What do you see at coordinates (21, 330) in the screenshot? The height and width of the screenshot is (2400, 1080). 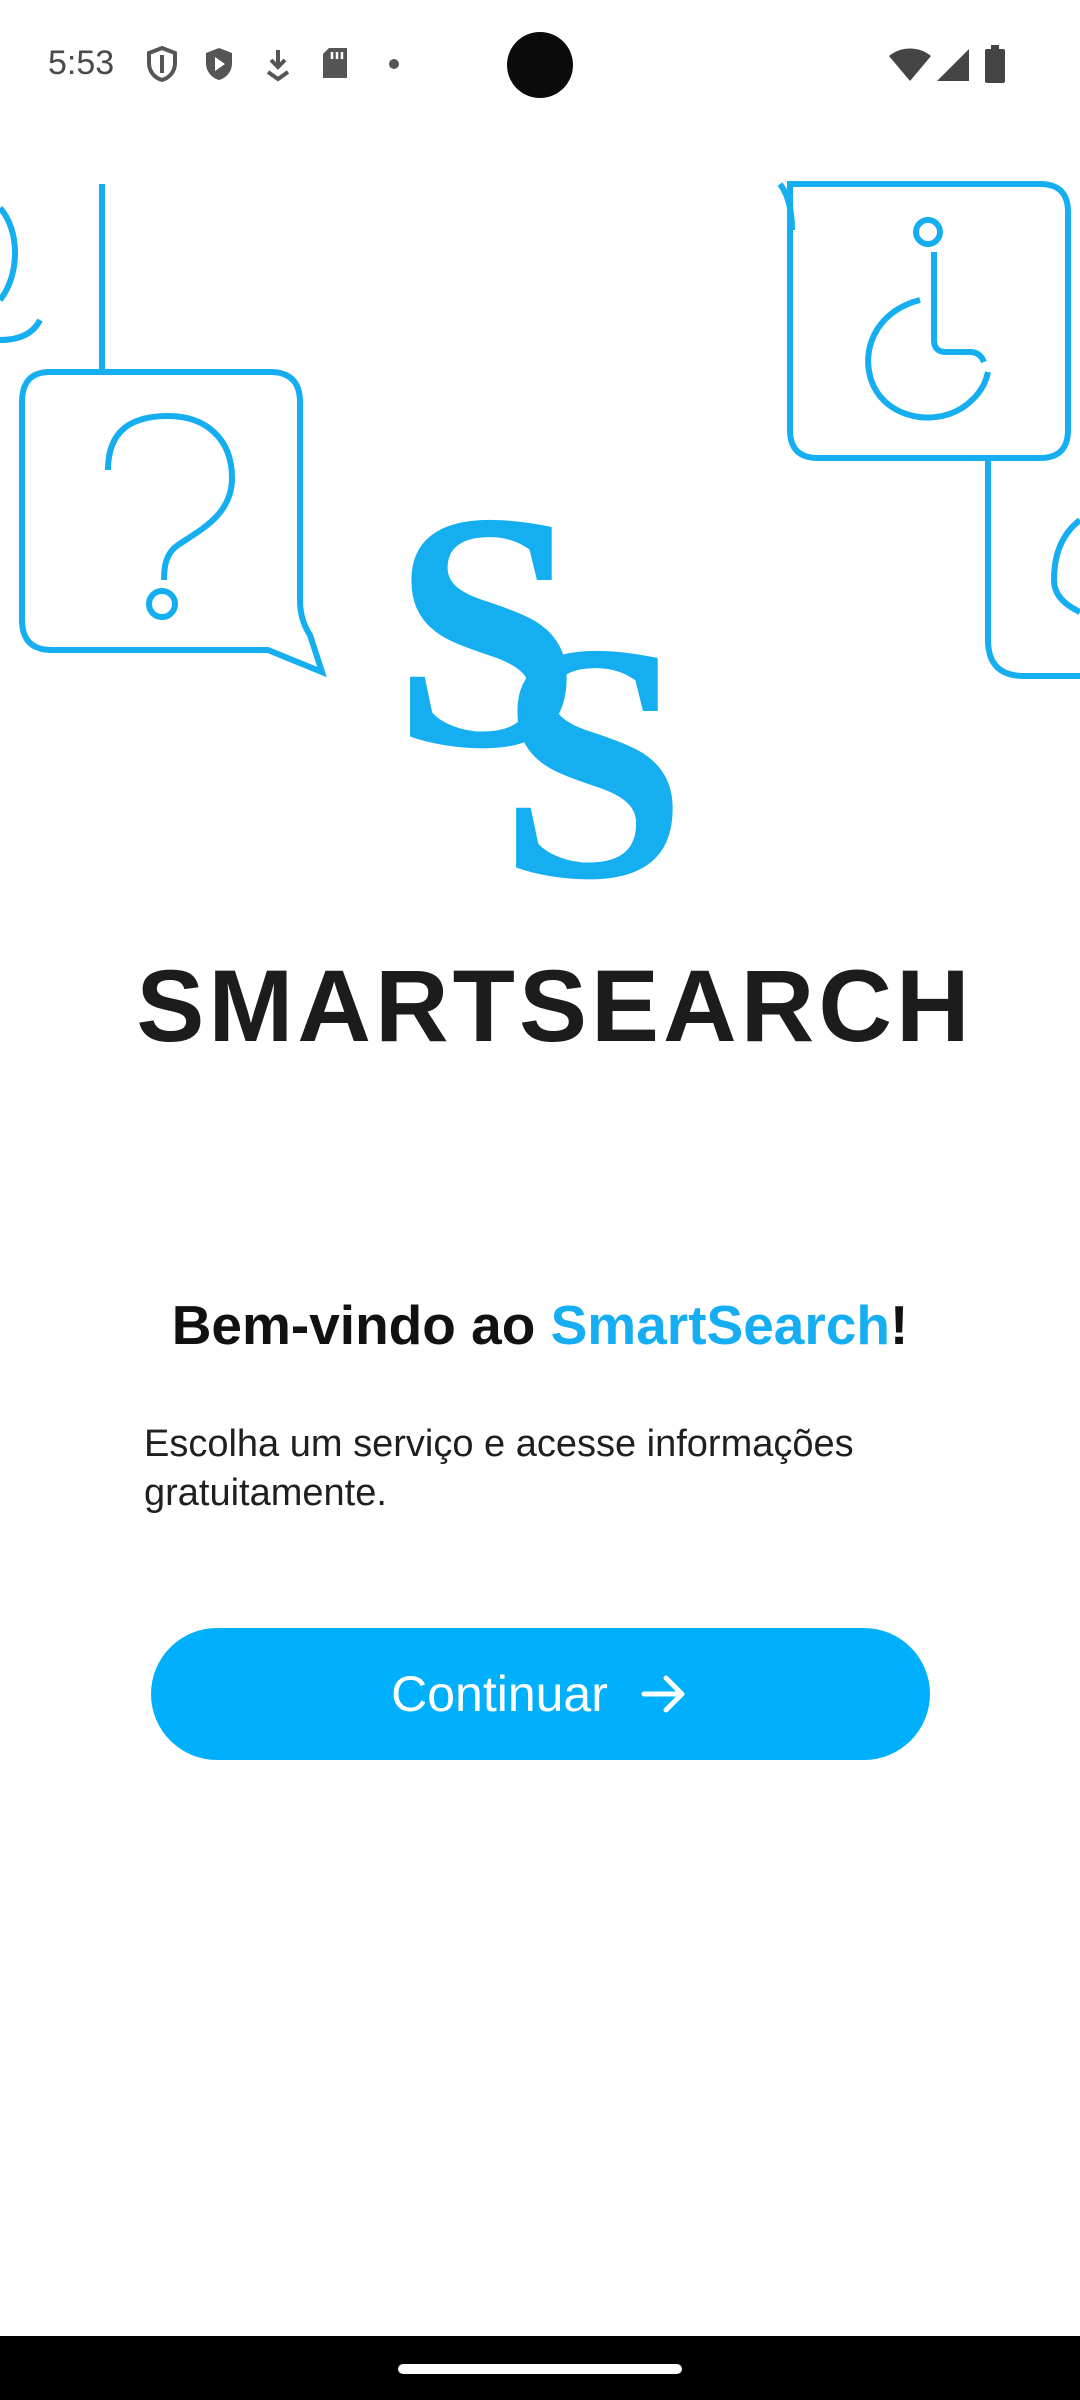 I see `partial-bubble-left-tail` at bounding box center [21, 330].